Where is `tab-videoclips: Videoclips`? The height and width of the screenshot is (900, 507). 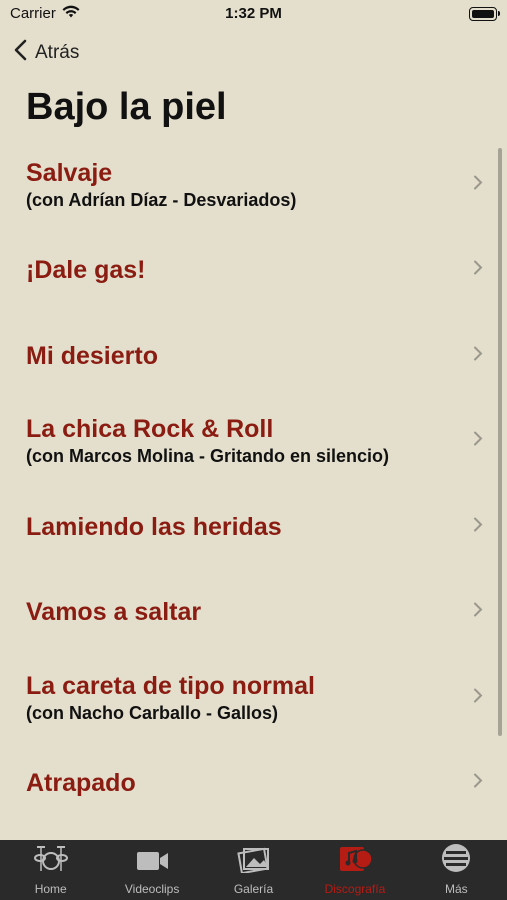
tab-videoclips: Videoclips is located at coordinates (151, 870).